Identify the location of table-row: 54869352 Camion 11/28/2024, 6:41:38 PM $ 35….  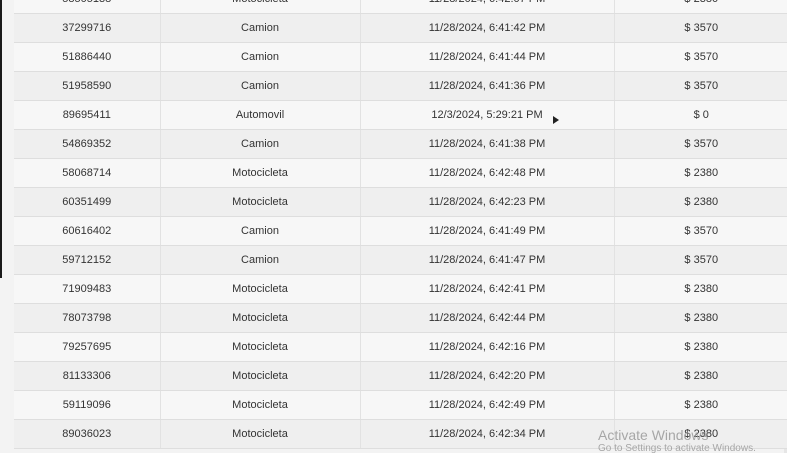
(400, 144).